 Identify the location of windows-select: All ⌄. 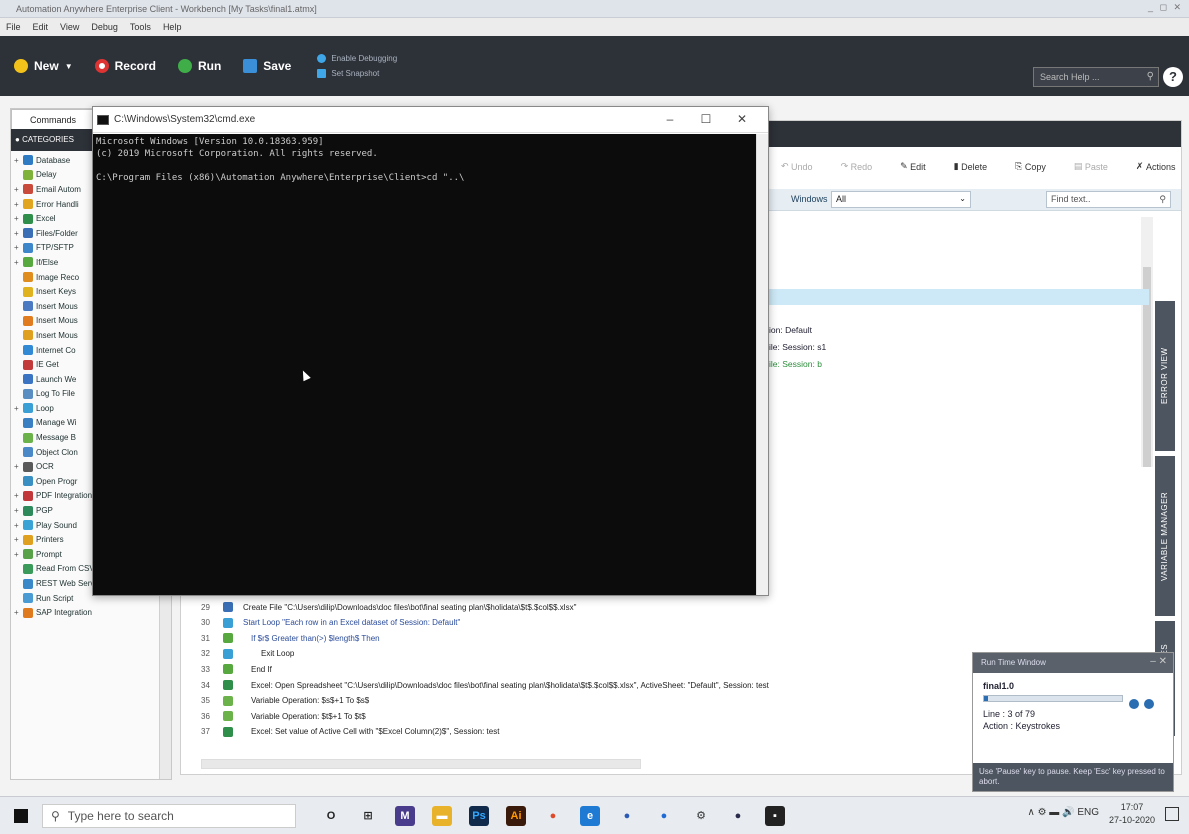
(901, 199).